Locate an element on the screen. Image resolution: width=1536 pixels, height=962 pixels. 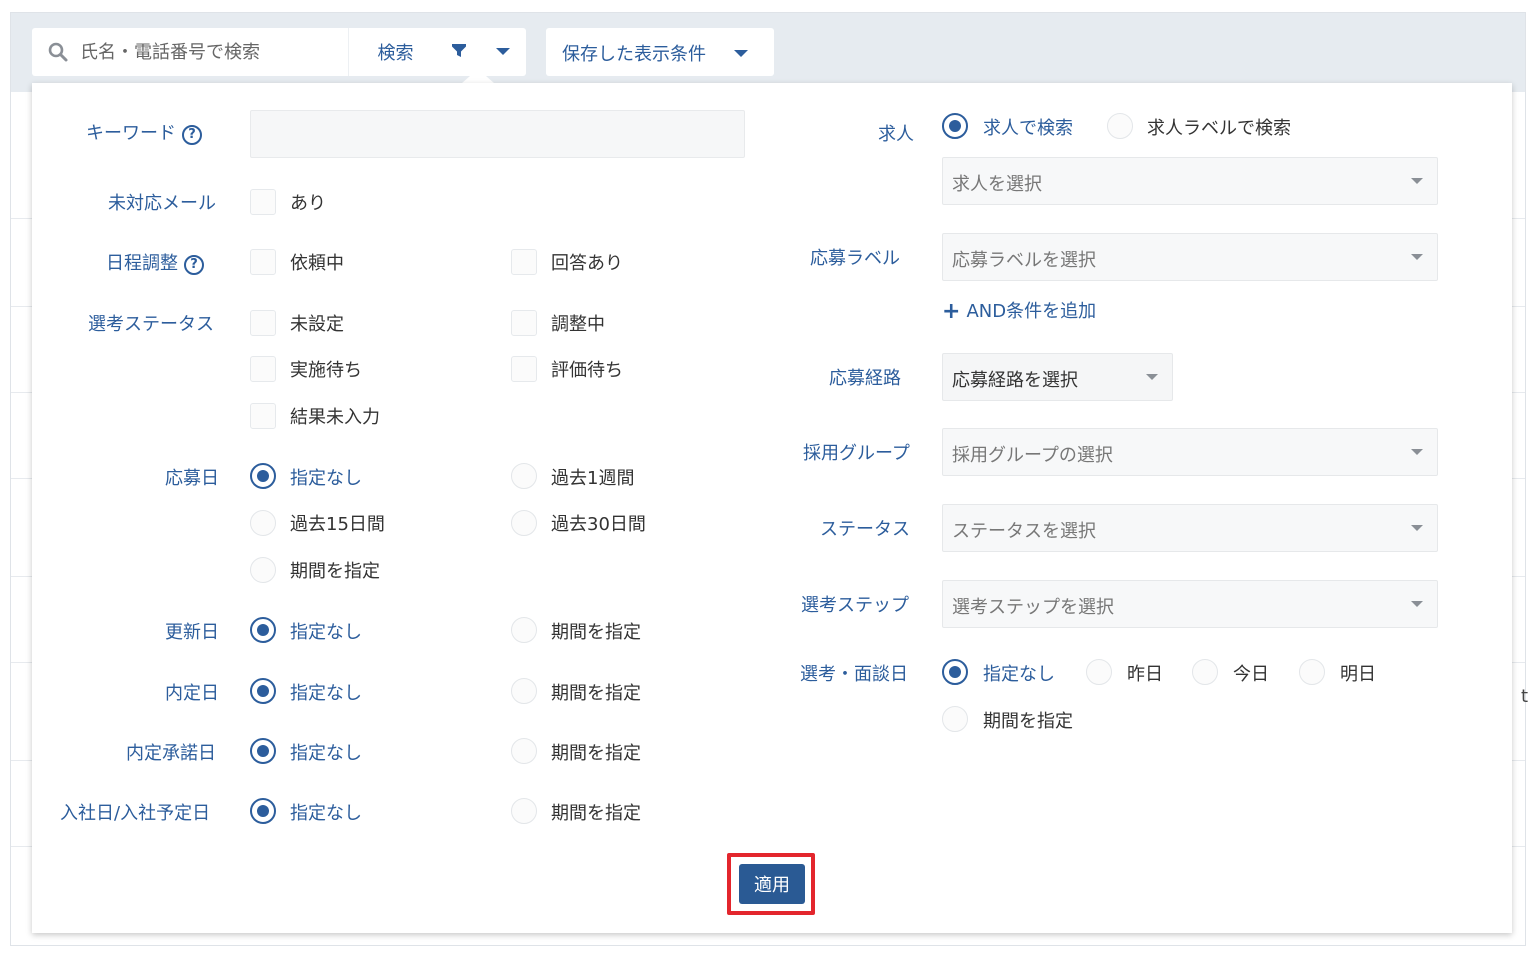
offer-accept-range-radio is located at coordinates (524, 751).